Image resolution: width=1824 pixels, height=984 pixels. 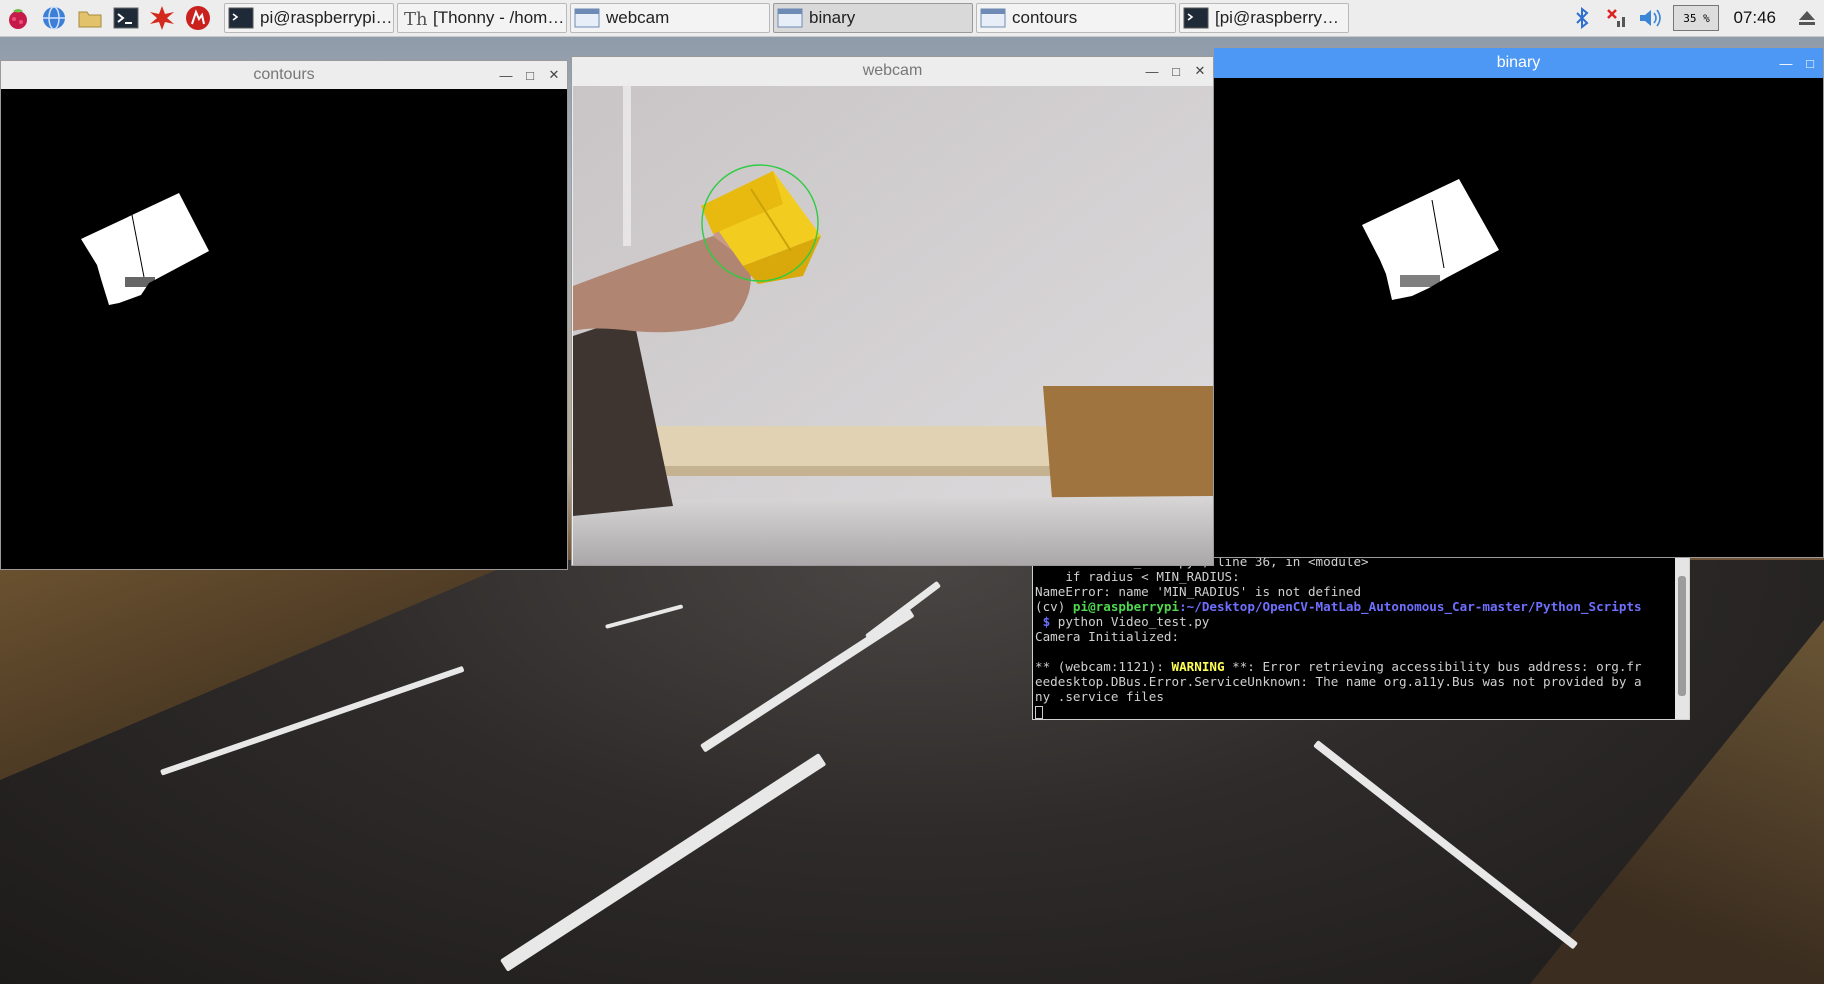 I want to click on network-disconnected-icon, so click(x=1616, y=18).